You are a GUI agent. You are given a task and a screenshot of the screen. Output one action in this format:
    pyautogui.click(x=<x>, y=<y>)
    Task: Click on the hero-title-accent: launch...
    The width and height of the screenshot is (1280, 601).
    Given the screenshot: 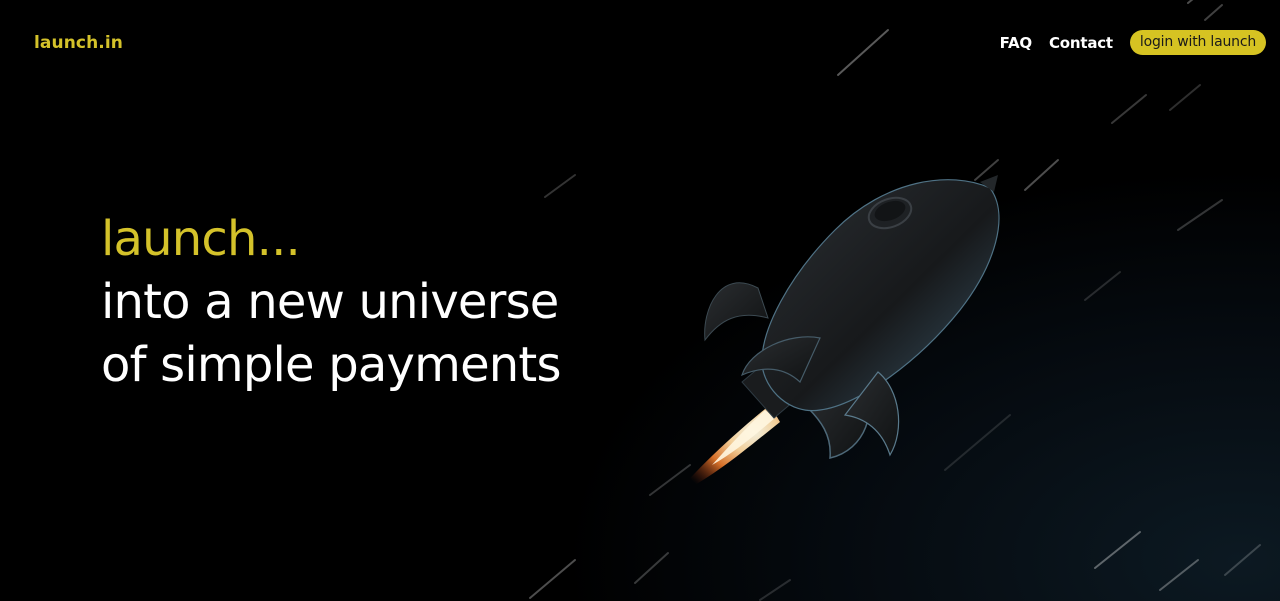 What is the action you would take?
    pyautogui.click(x=201, y=239)
    